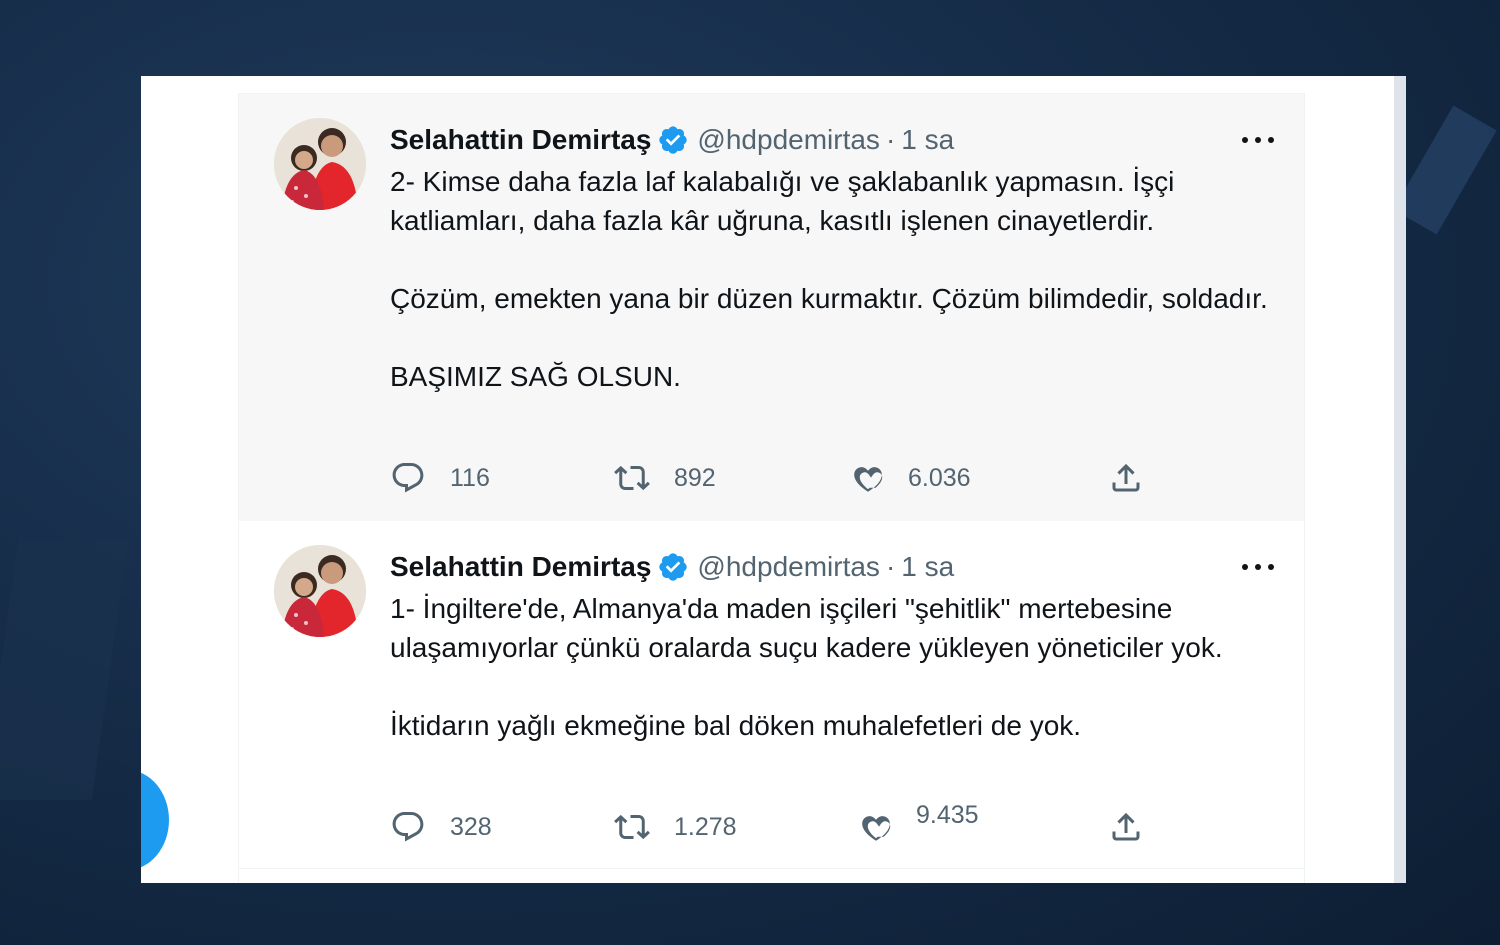  Describe the element at coordinates (939, 477) in the screenshot. I see `like-count: 6.036` at that location.